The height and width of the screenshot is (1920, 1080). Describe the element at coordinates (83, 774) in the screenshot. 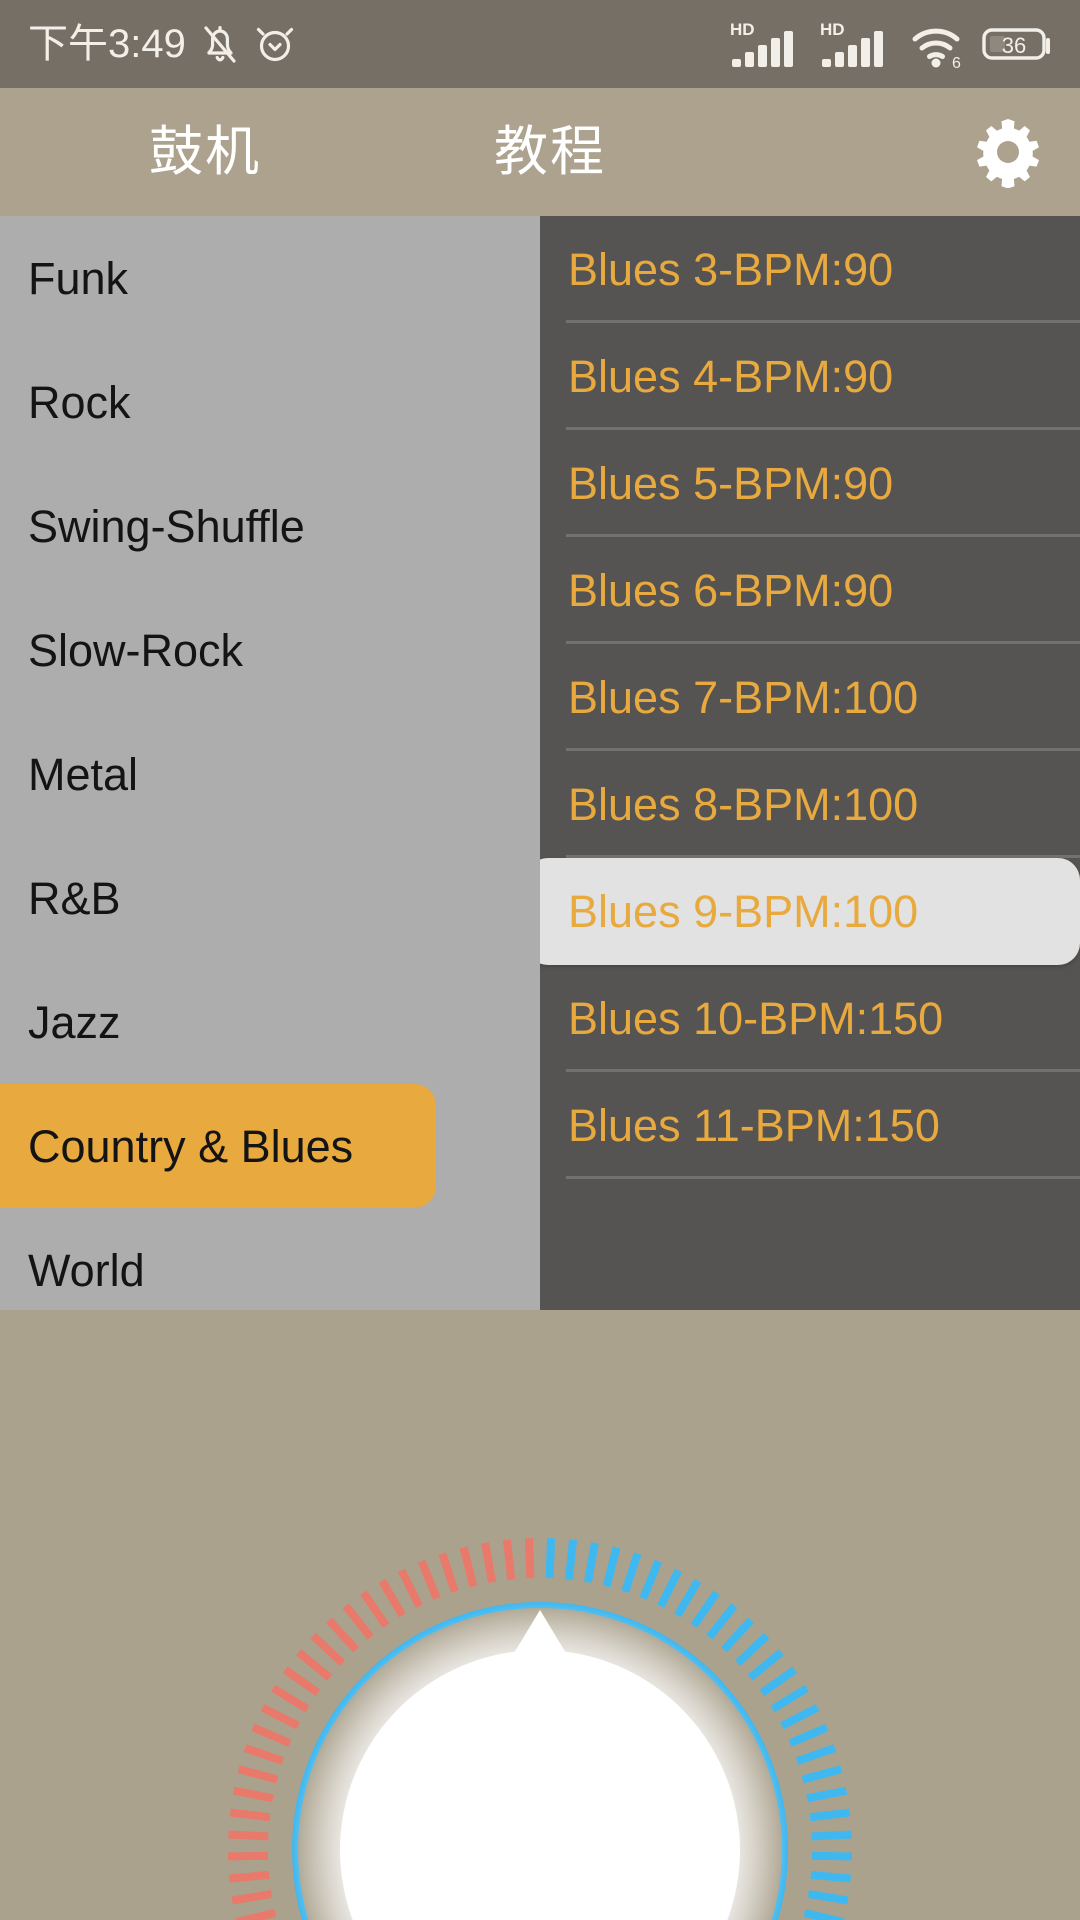

I see `category-item-label: Metal` at that location.